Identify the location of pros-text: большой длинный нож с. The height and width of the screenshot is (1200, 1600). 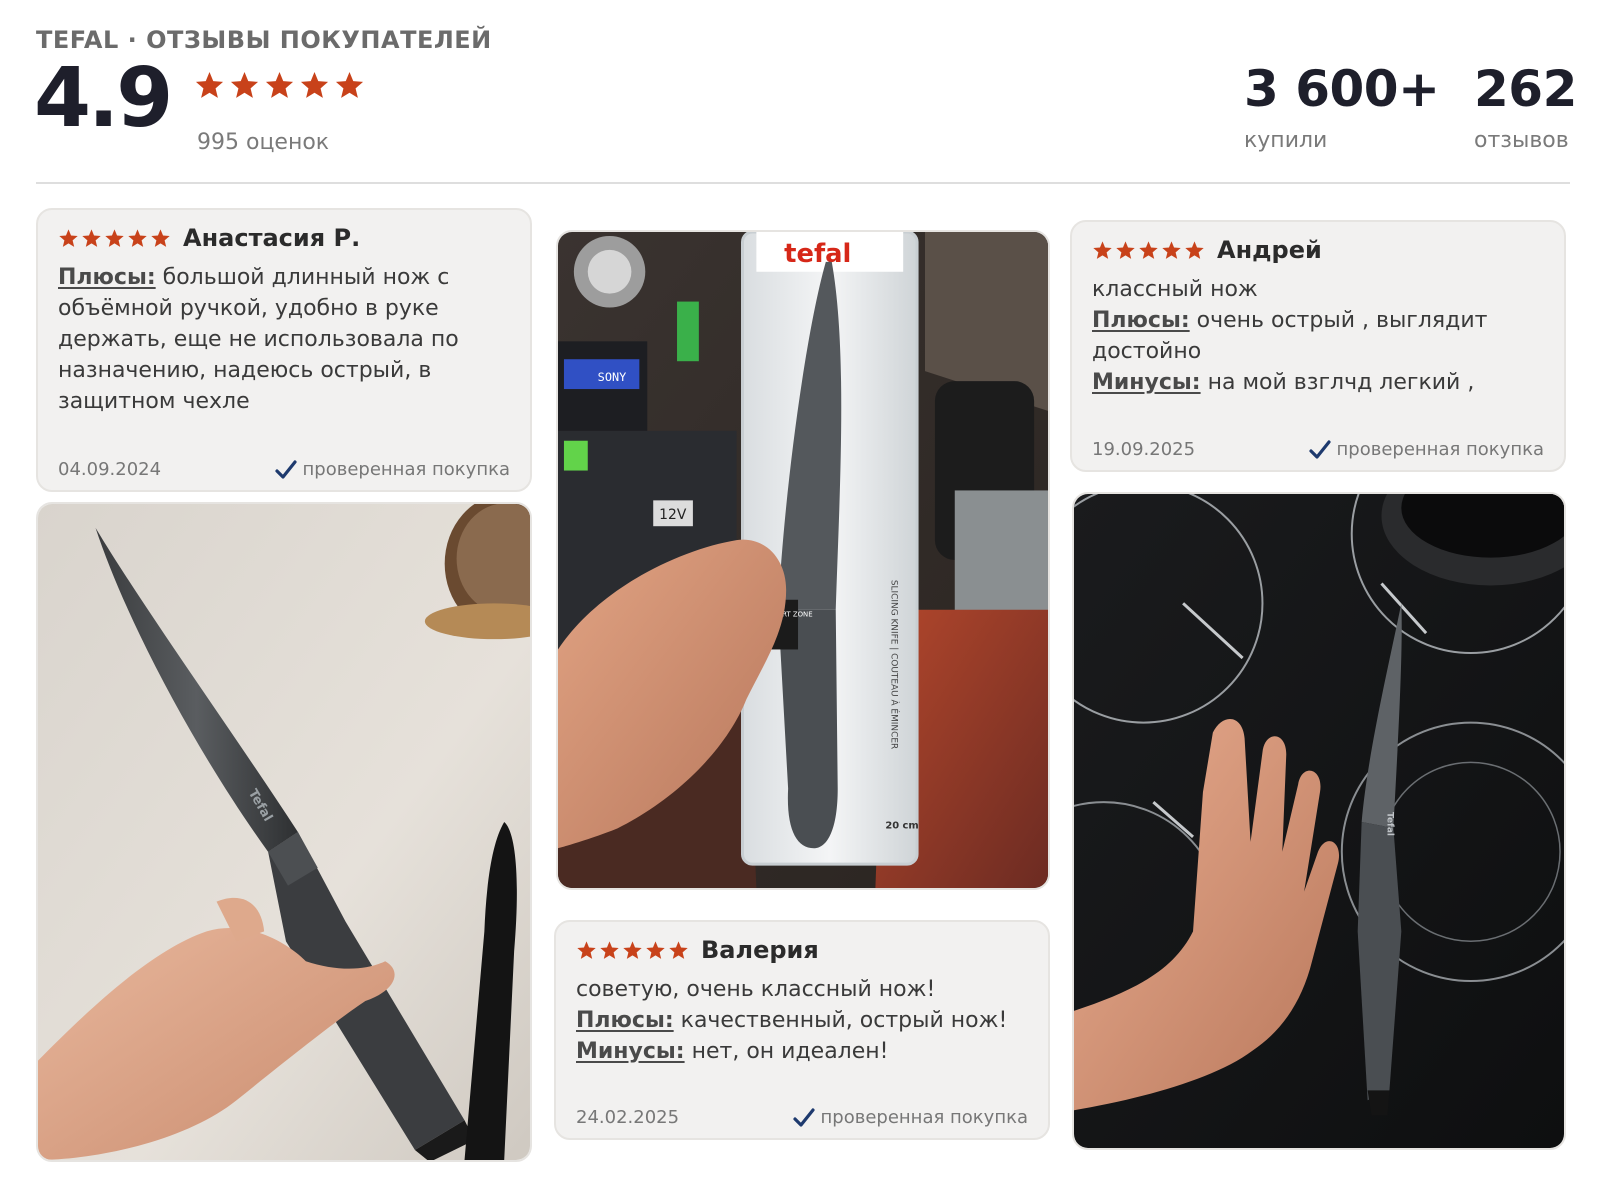
(306, 277).